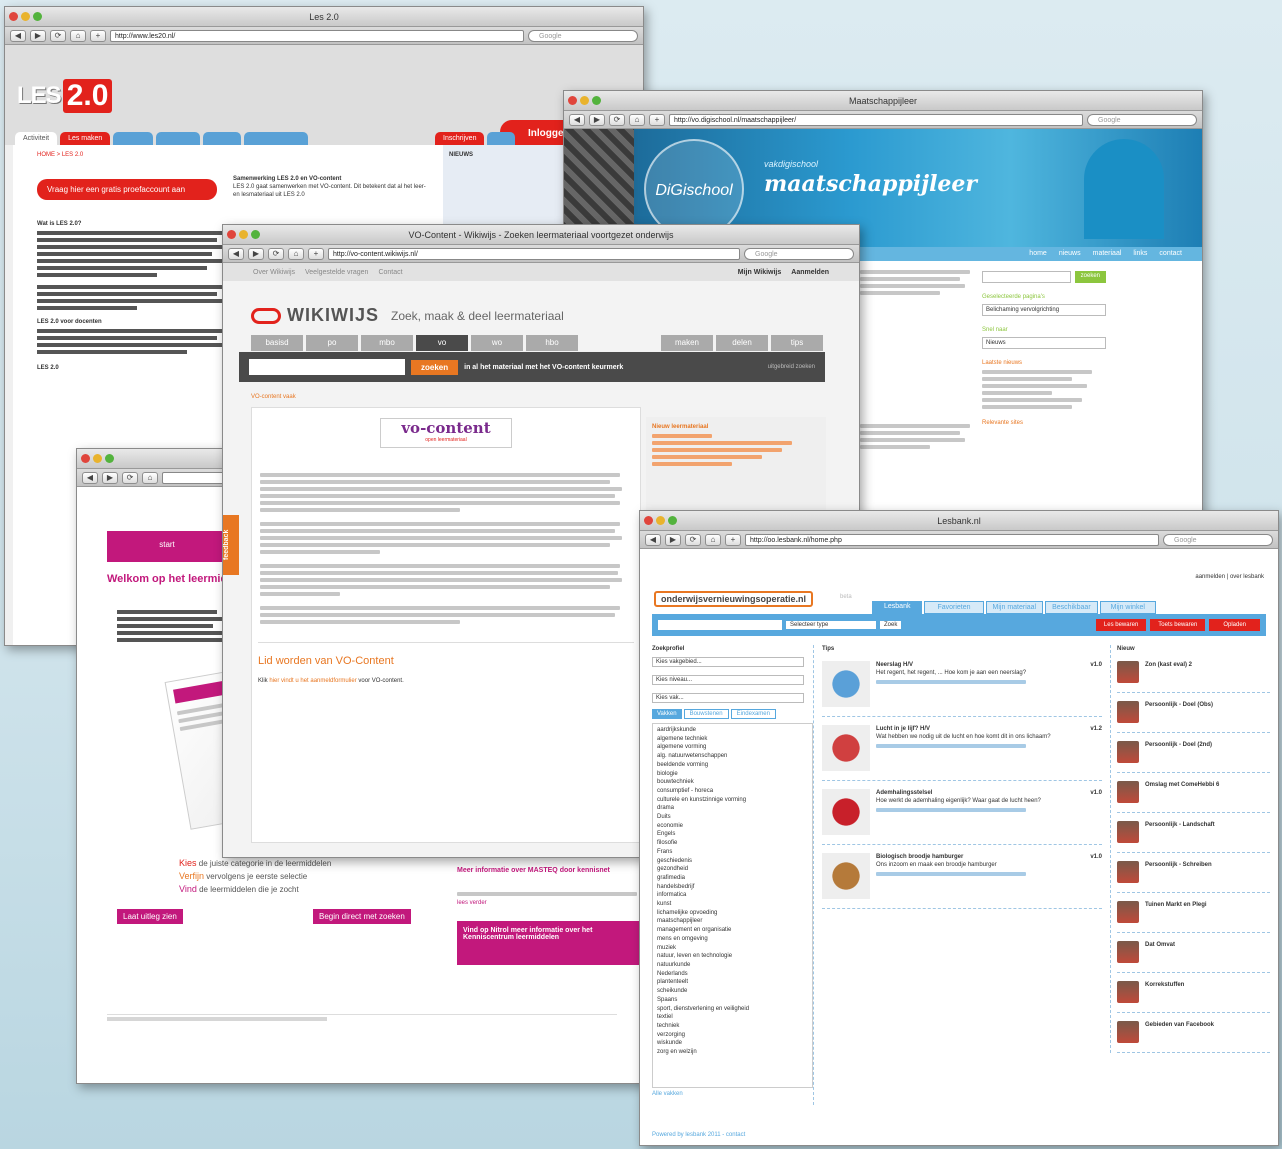 The image size is (1282, 1149). Describe the element at coordinates (442, 343) in the screenshot. I see `tab-vo: vo` at that location.